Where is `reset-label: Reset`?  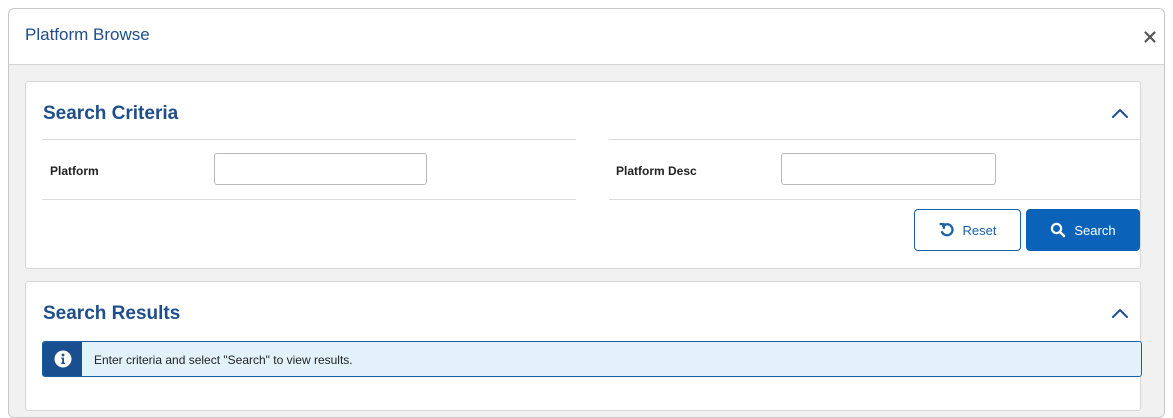
reset-label: Reset is located at coordinates (979, 230).